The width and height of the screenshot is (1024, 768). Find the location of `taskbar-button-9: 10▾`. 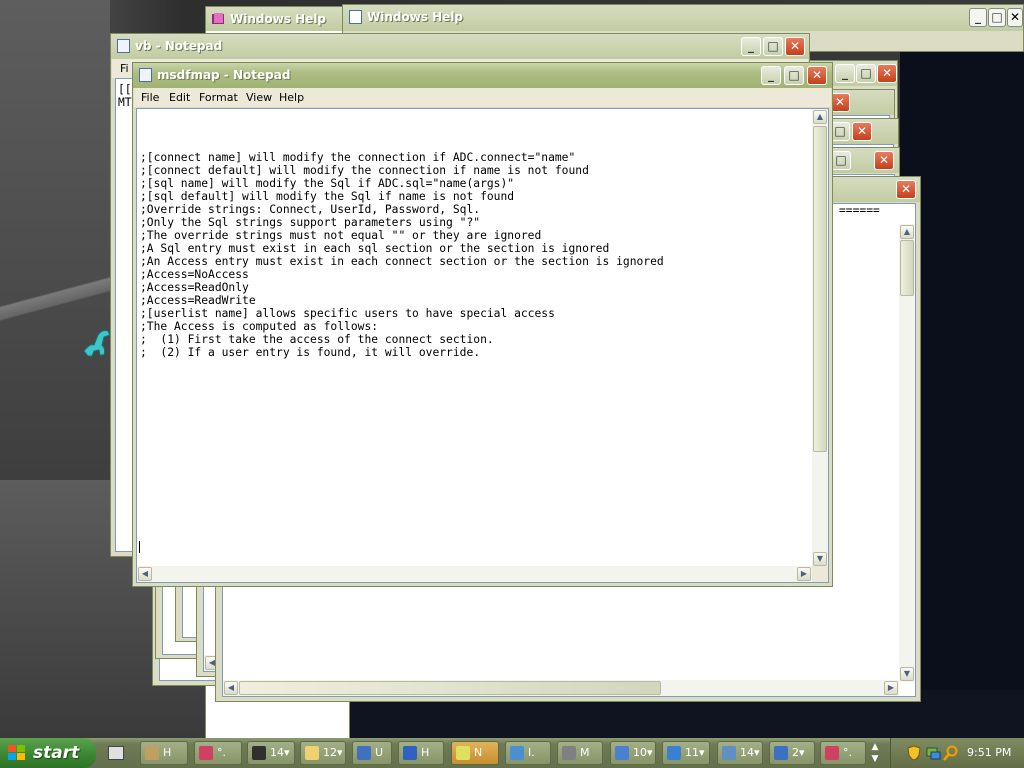

taskbar-button-9: 10▾ is located at coordinates (633, 753).